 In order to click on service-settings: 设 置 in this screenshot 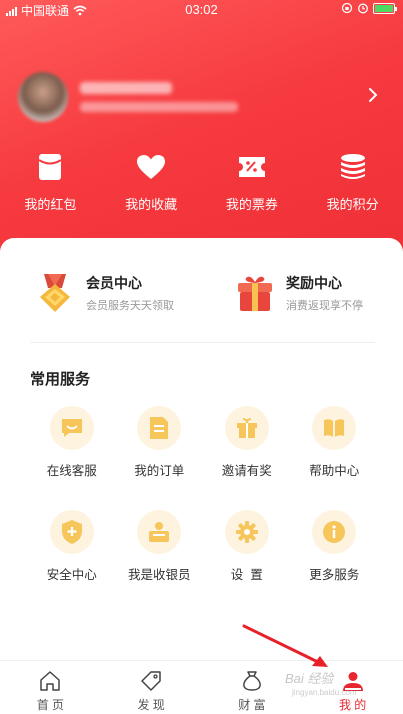, I will do `click(247, 562)`.